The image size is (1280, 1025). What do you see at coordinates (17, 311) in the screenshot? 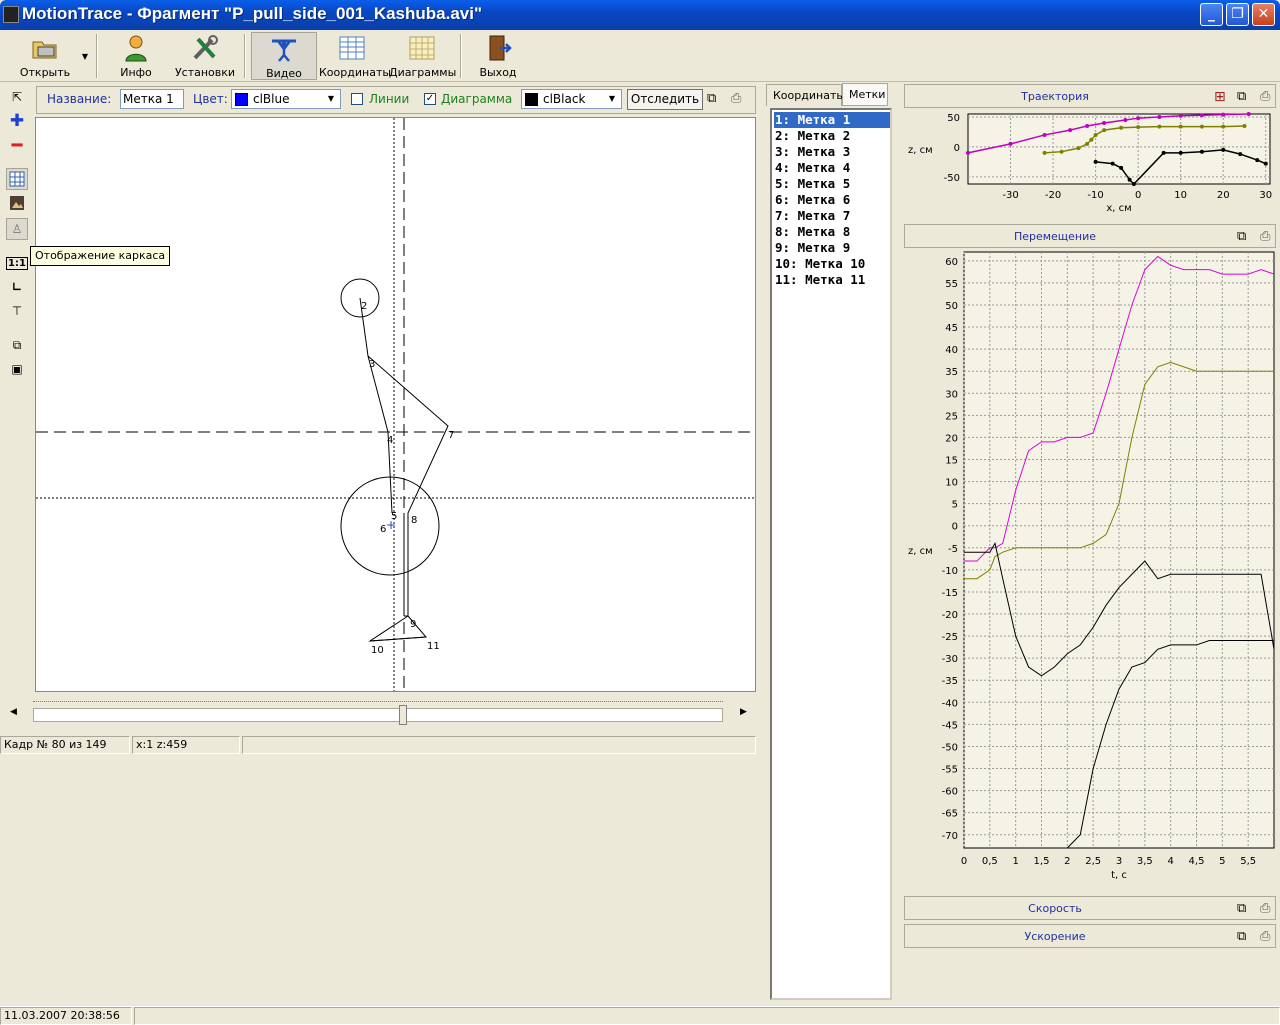
I see `ruler-tool: ⊤` at bounding box center [17, 311].